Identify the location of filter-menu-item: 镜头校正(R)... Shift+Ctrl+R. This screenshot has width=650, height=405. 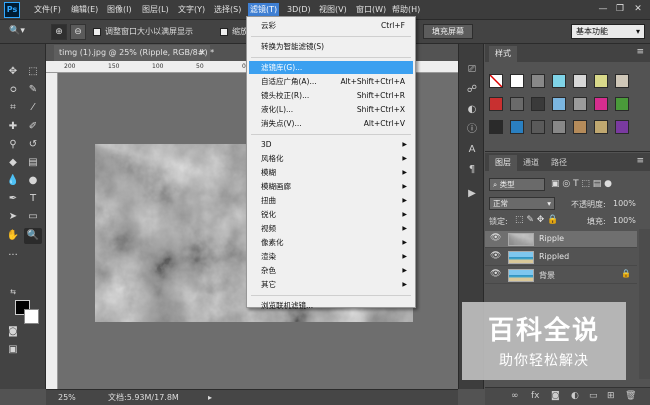
(331, 95).